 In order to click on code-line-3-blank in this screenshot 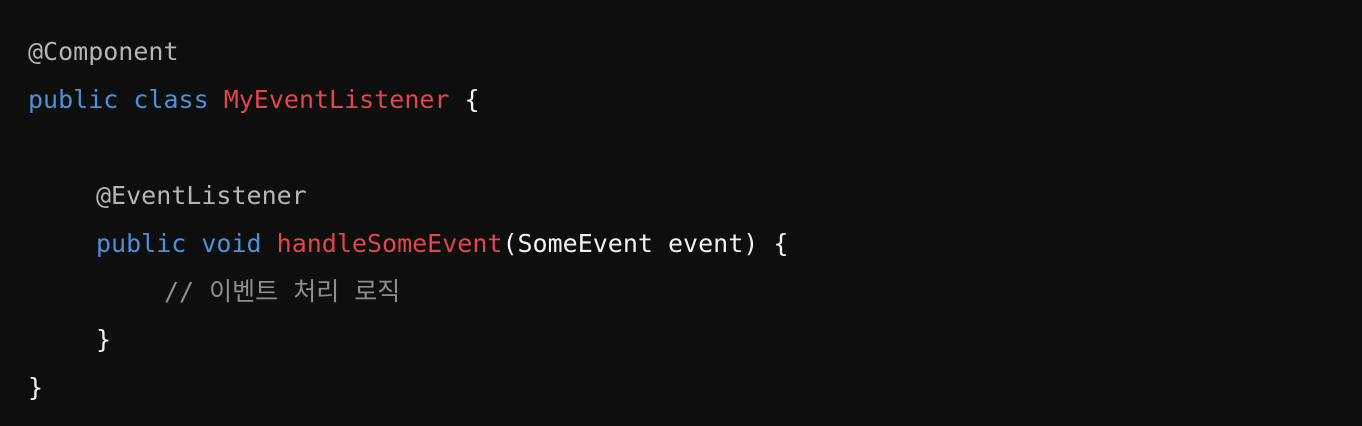, I will do `click(695, 148)`.